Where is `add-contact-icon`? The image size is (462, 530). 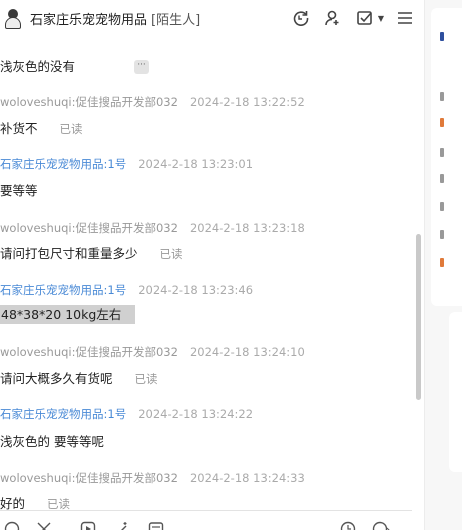
add-contact-icon is located at coordinates (333, 18).